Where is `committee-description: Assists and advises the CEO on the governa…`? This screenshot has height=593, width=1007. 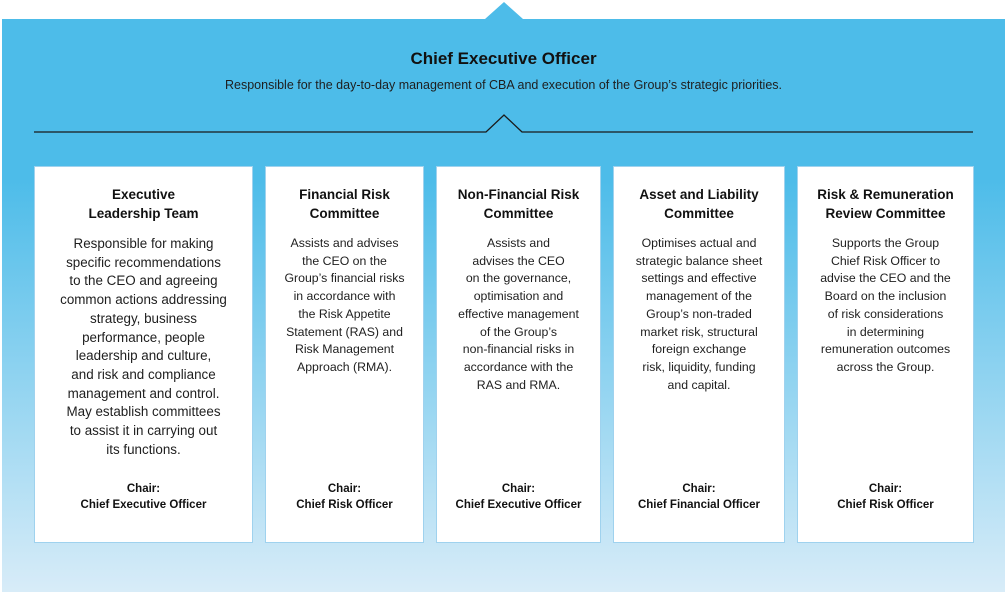 committee-description: Assists and advises the CEO on the governa… is located at coordinates (518, 314).